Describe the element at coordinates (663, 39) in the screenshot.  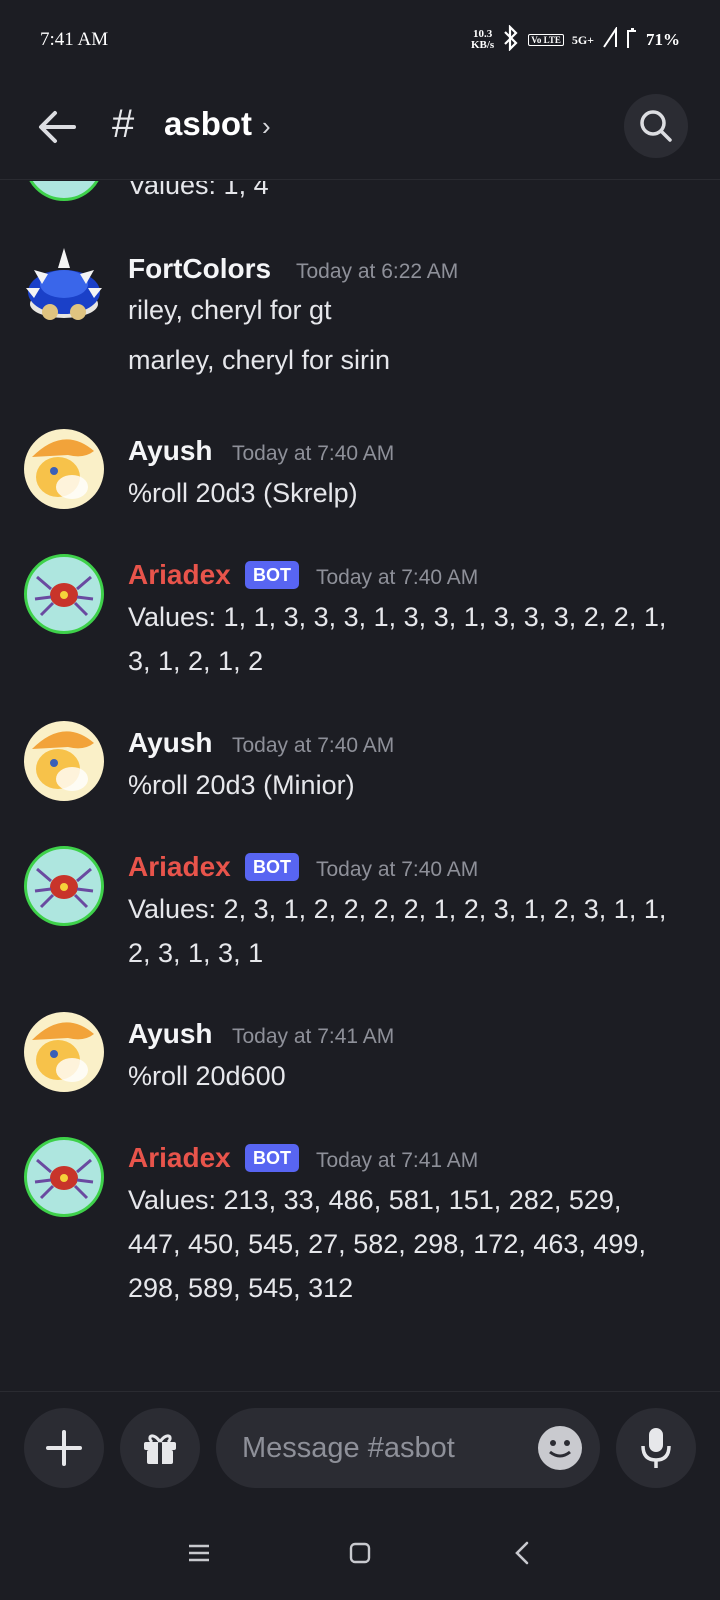
I see `battery-percent: 71%` at that location.